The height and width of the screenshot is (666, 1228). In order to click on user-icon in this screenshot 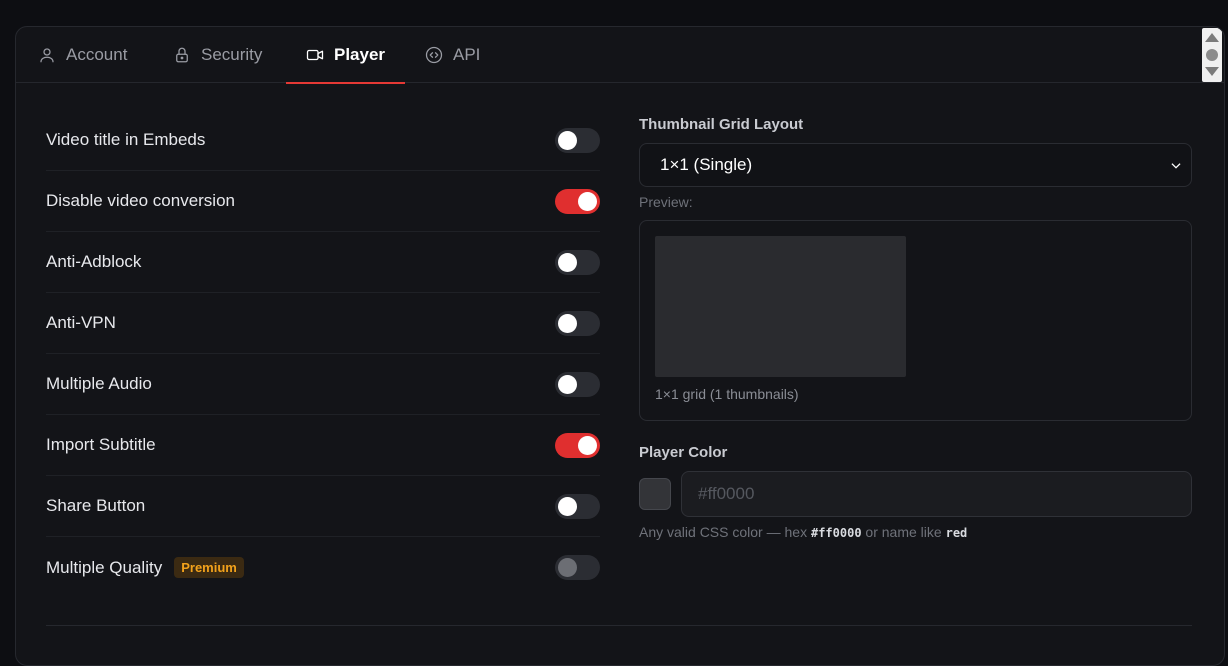, I will do `click(47, 55)`.